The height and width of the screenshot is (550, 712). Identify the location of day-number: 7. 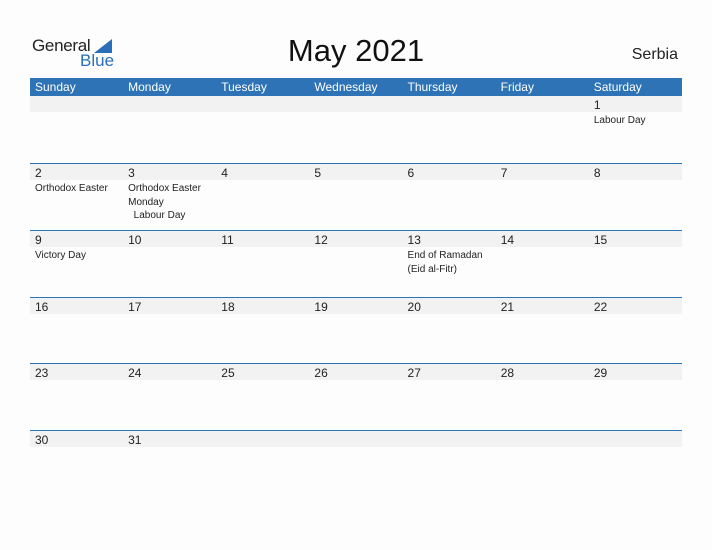
(504, 173).